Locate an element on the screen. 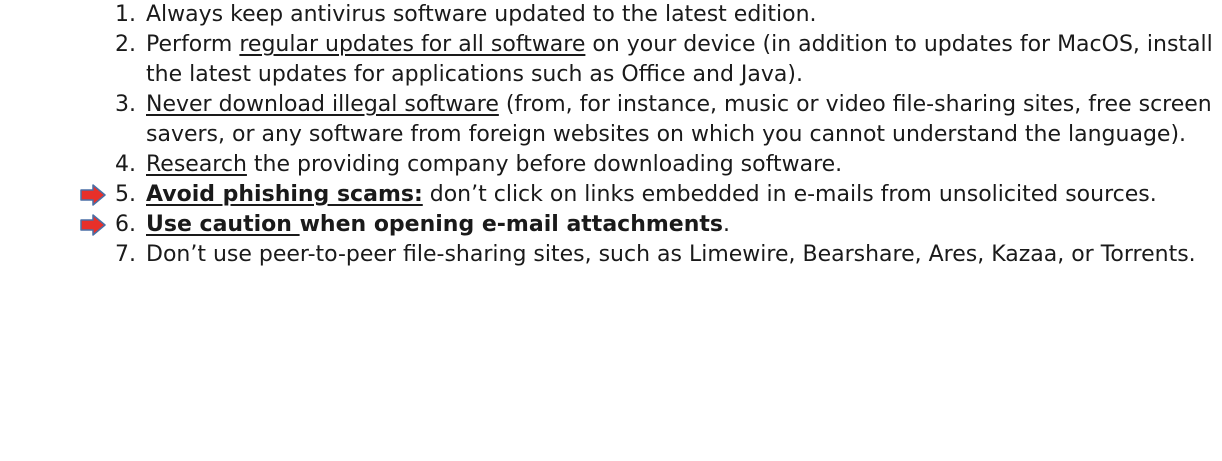 Image resolution: width=1222 pixels, height=461 pixels. tip-emphasis: regular updates for all software is located at coordinates (412, 44).